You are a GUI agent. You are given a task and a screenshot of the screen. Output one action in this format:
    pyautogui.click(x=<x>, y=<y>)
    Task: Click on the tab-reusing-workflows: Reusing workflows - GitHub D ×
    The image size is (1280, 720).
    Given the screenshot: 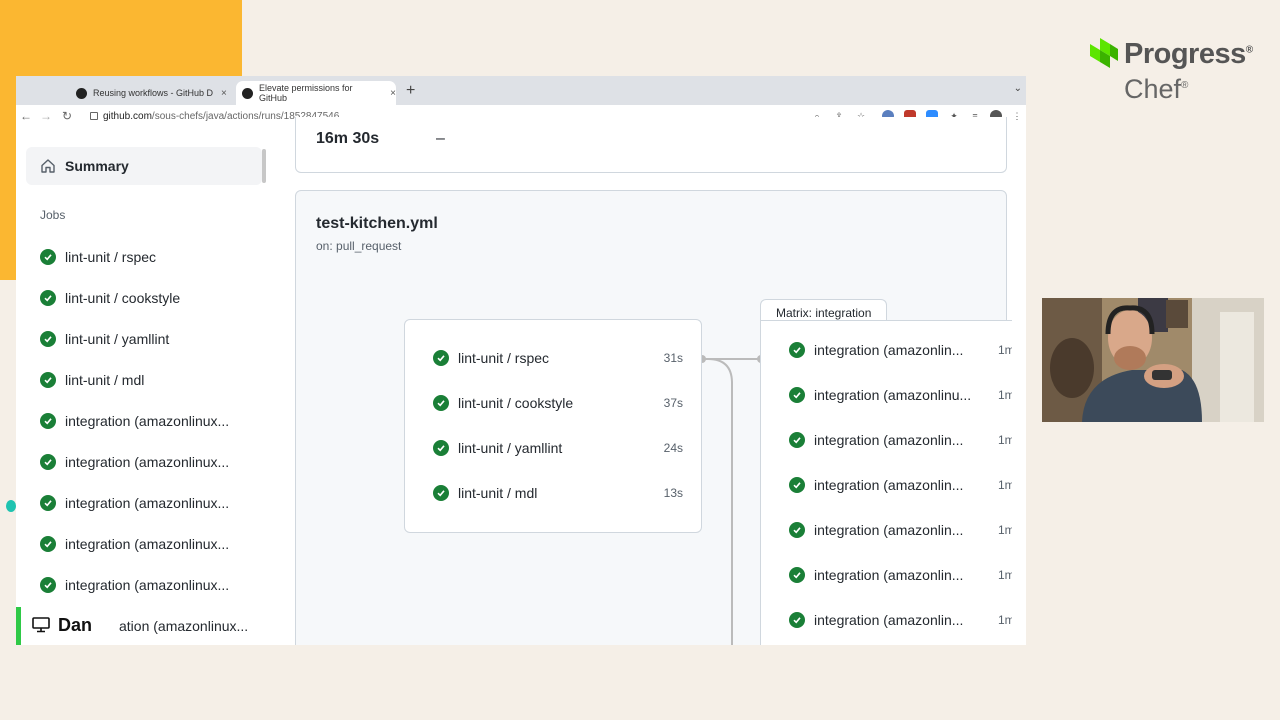 What is the action you would take?
    pyautogui.click(x=153, y=93)
    